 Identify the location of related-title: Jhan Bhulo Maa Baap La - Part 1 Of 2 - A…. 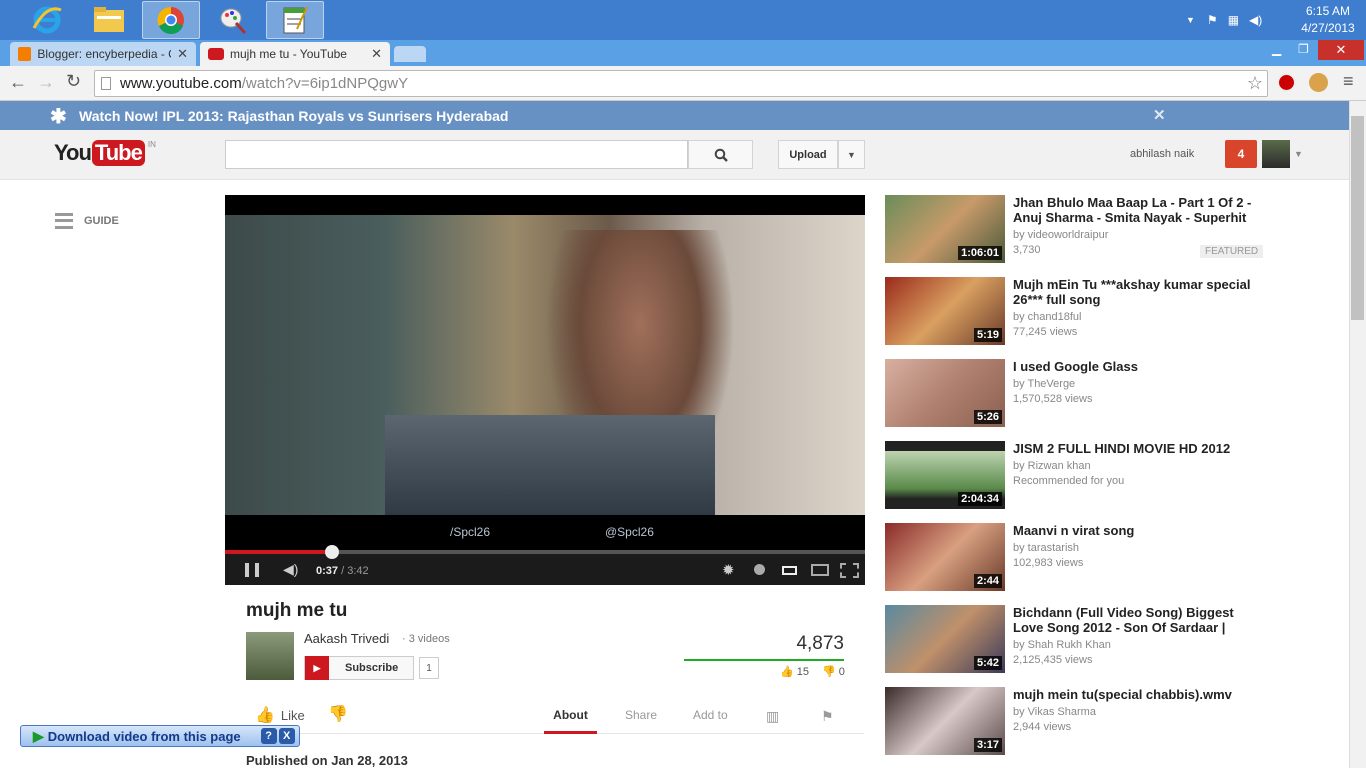
(1138, 210).